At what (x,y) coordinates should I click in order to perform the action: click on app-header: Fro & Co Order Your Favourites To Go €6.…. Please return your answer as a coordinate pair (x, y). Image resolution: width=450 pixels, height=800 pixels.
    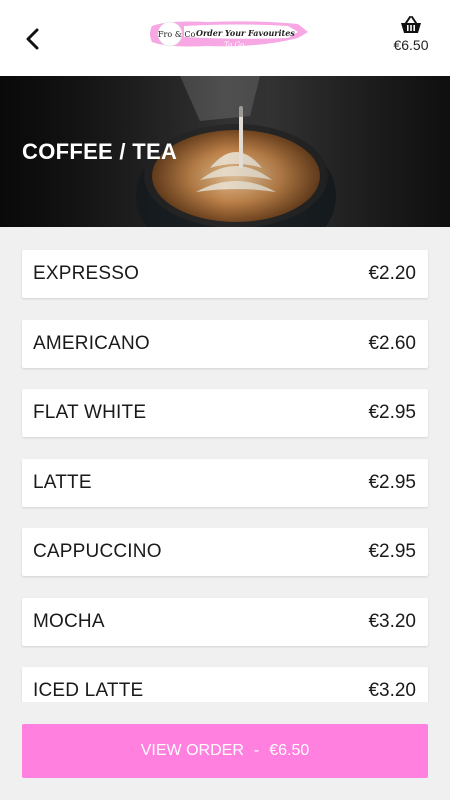
    Looking at the image, I should click on (225, 38).